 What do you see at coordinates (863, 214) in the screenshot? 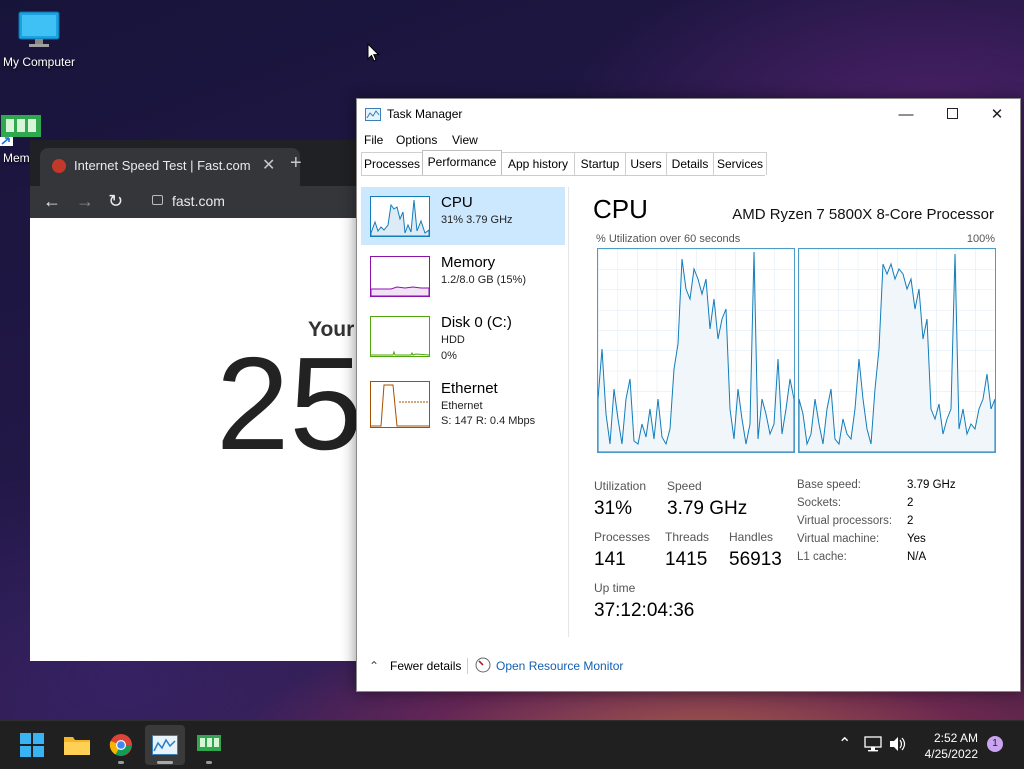
I see `processor-model: AMD Ryzen 7 5800X 8-Core Processor` at bounding box center [863, 214].